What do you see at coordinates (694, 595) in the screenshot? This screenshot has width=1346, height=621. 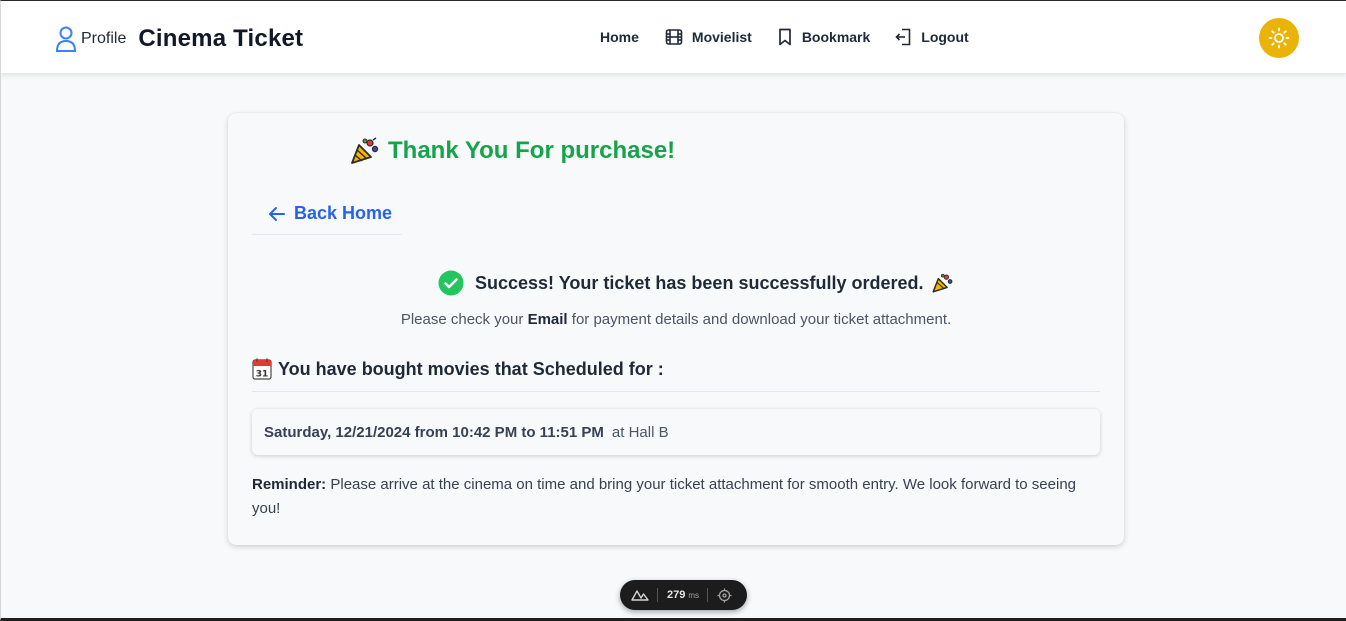 I see `render-time-unit: ms` at bounding box center [694, 595].